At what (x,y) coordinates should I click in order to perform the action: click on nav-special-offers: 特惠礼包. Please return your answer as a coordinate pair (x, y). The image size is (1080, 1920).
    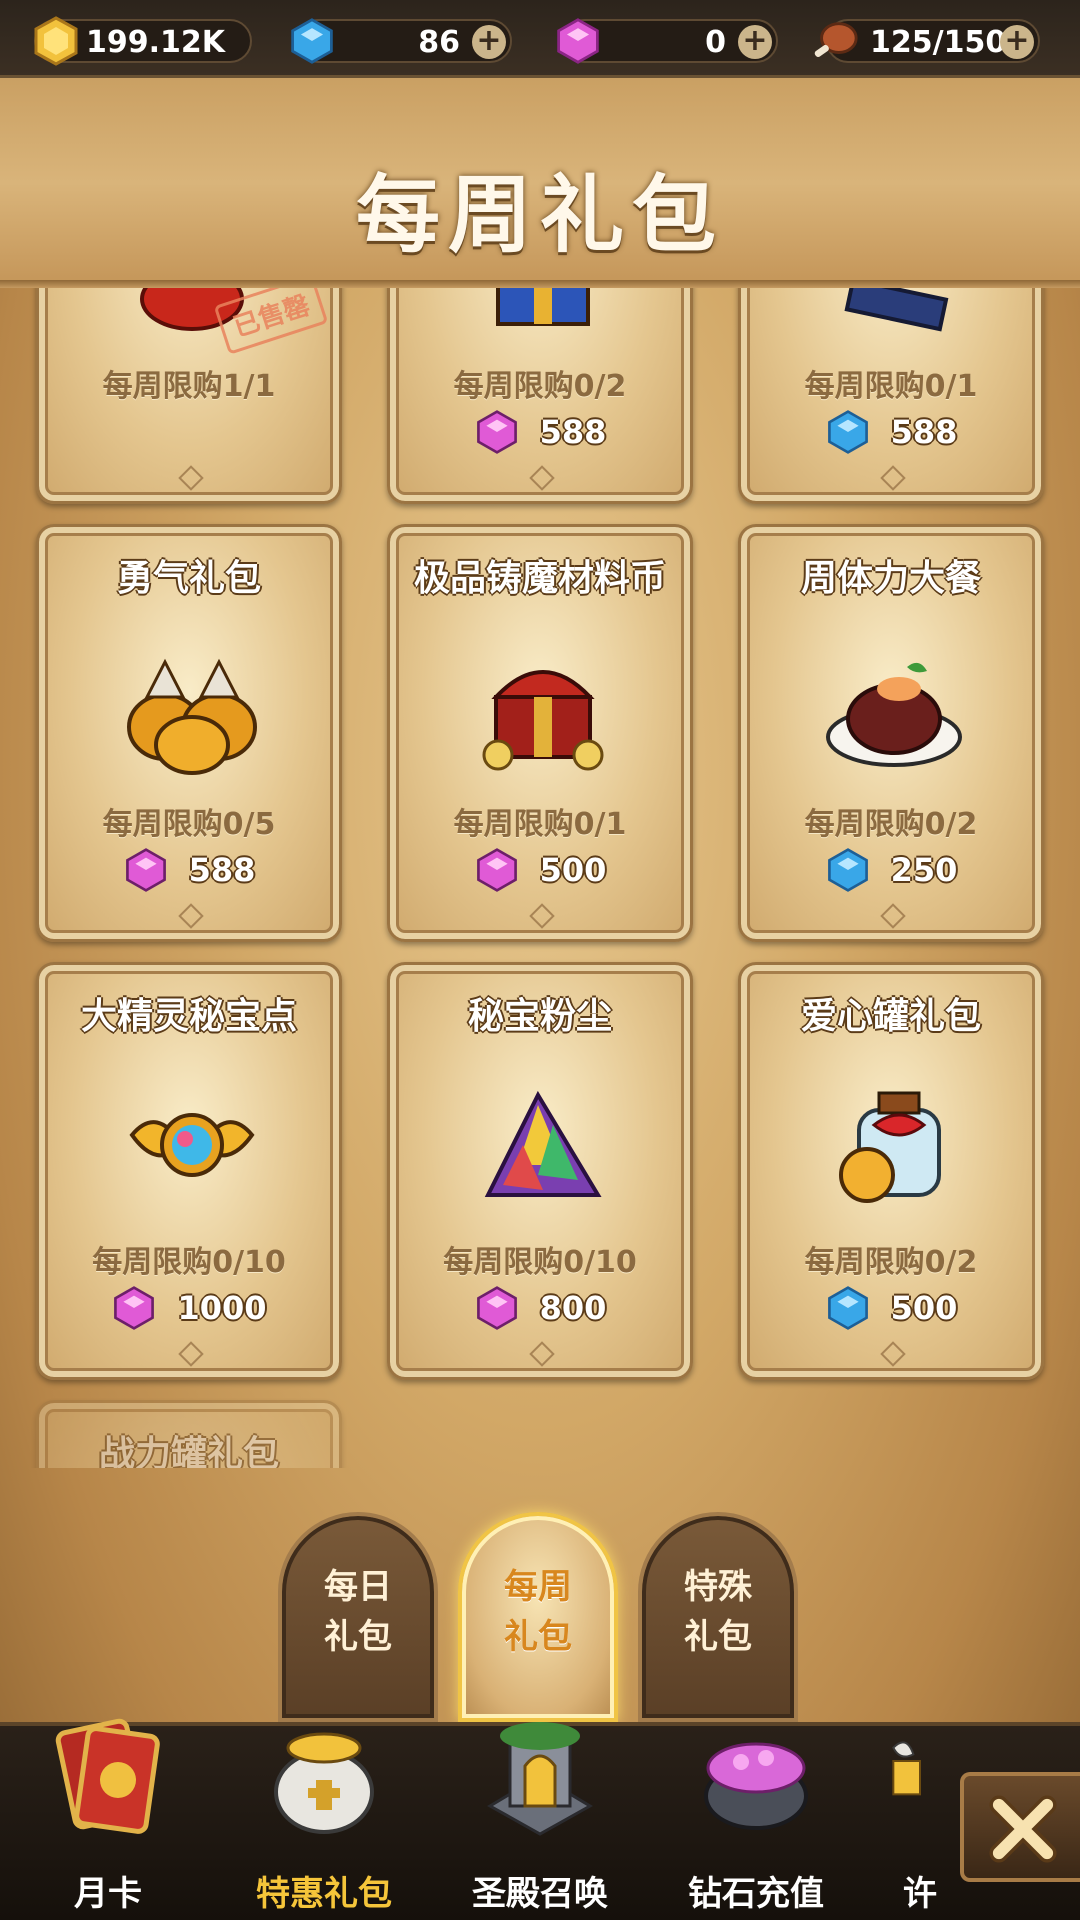
    Looking at the image, I should click on (324, 1823).